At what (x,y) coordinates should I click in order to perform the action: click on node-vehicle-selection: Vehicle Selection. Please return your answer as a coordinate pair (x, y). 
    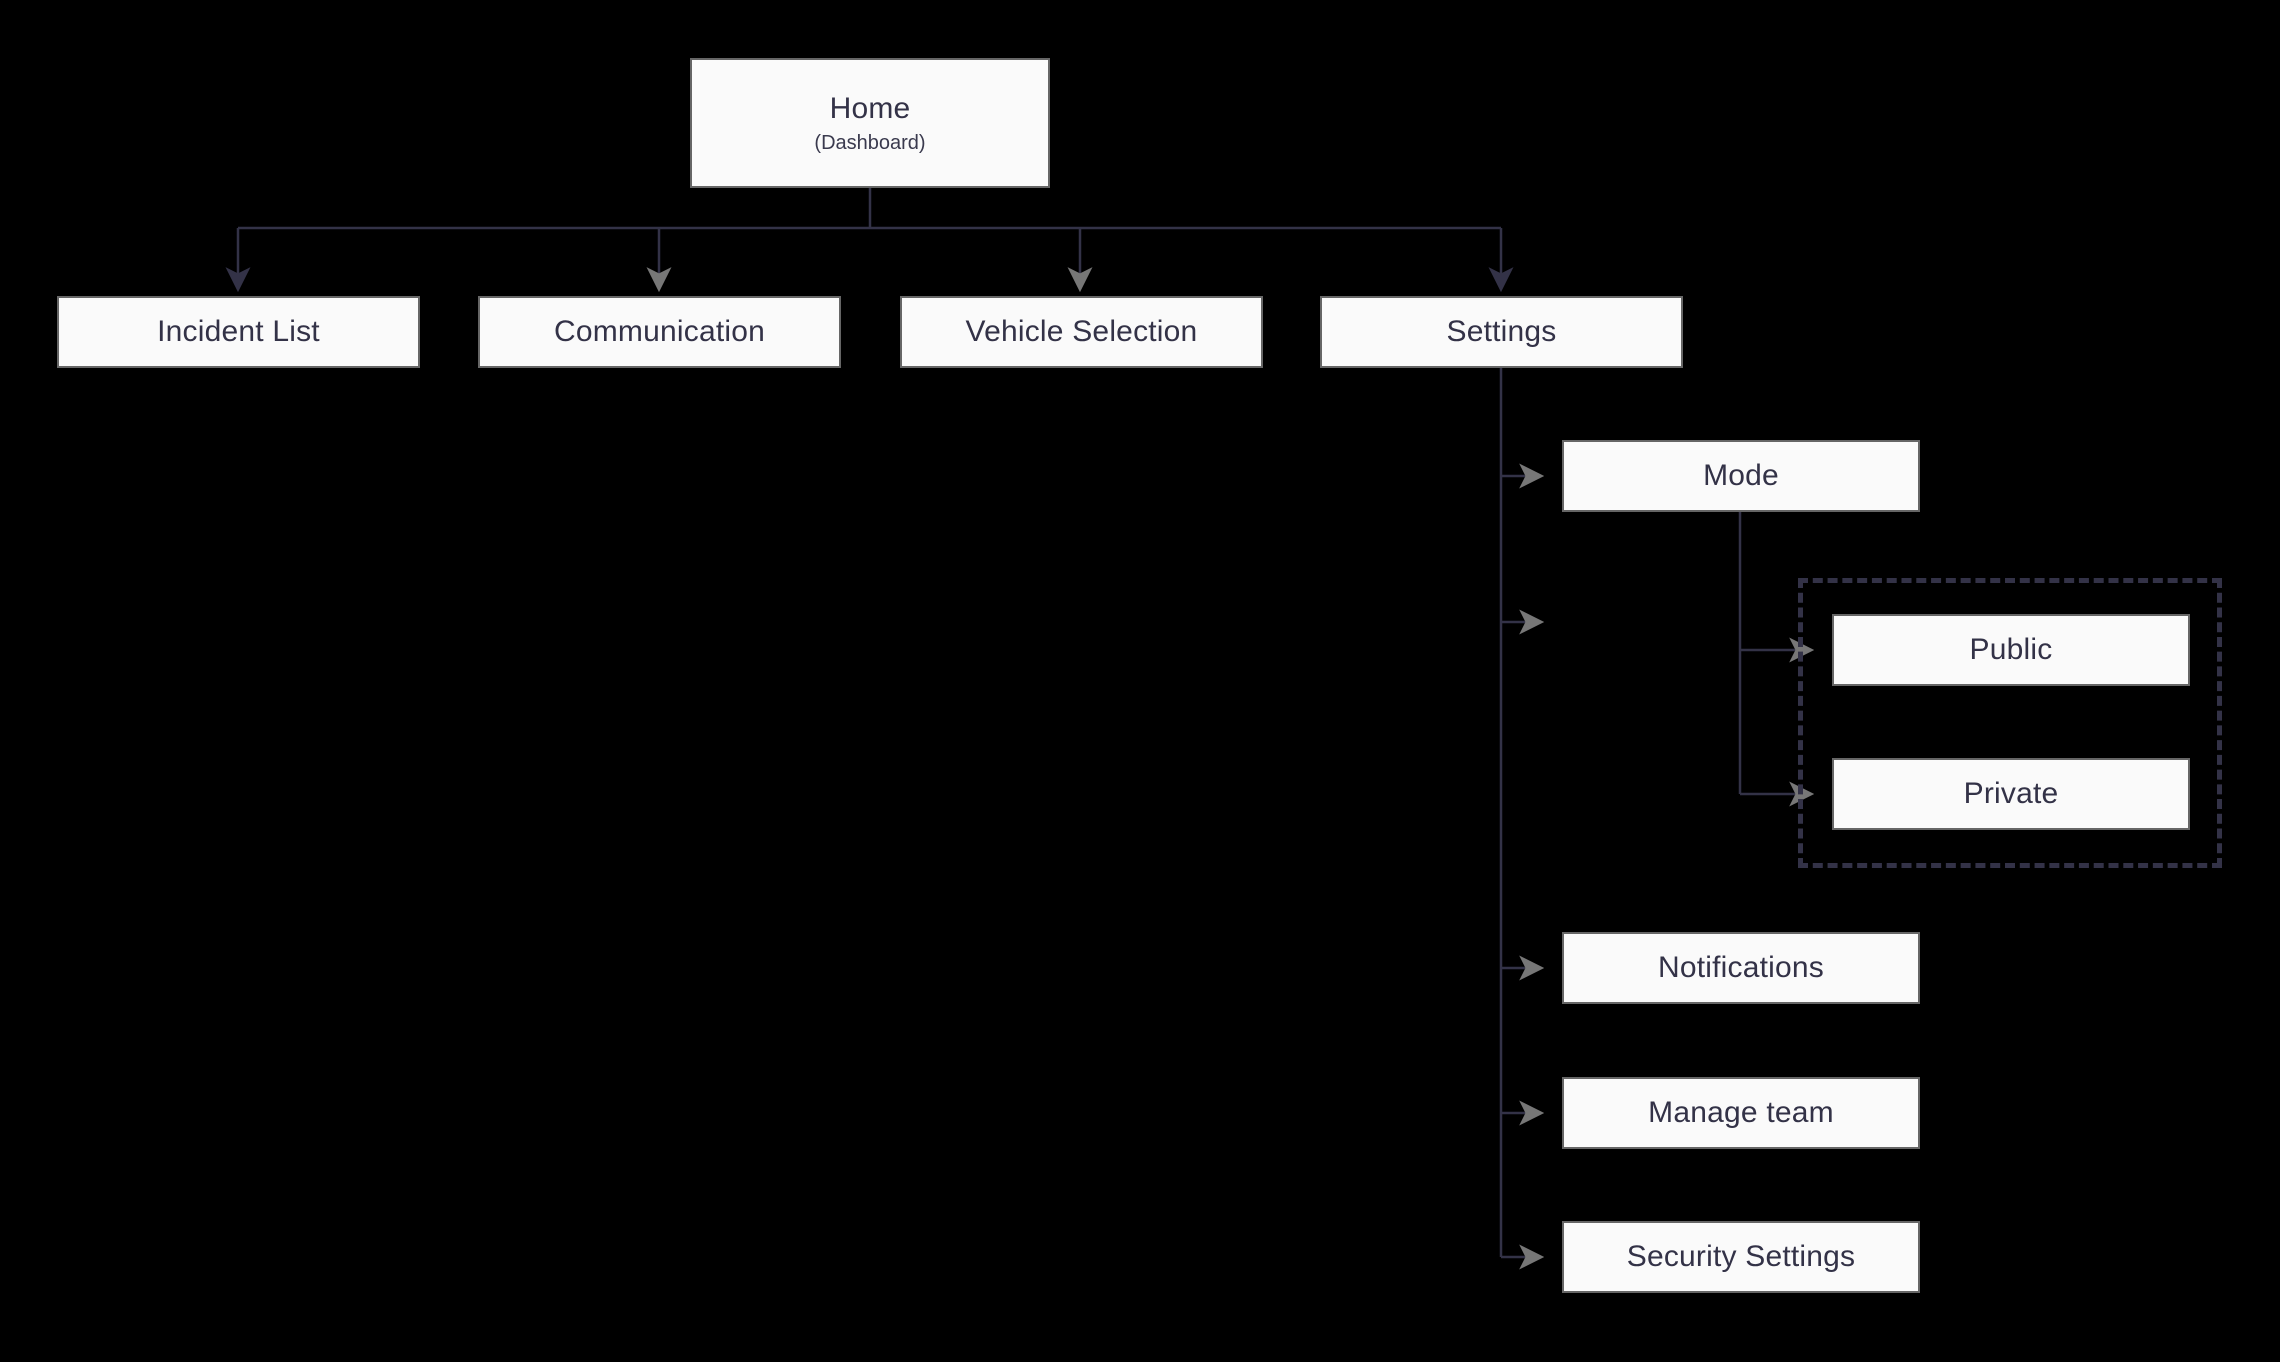
    Looking at the image, I should click on (1081, 332).